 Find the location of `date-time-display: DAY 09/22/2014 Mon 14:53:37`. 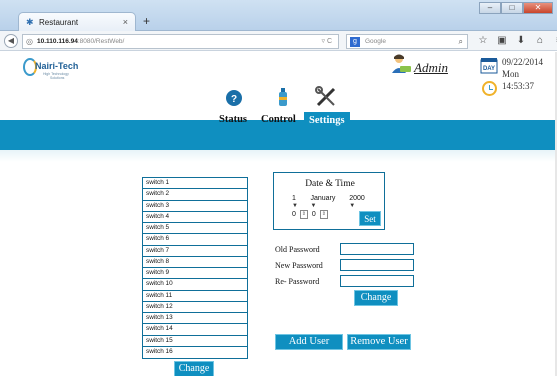

date-time-display: DAY 09/22/2014 Mon 14:53:37 is located at coordinates (517, 79).